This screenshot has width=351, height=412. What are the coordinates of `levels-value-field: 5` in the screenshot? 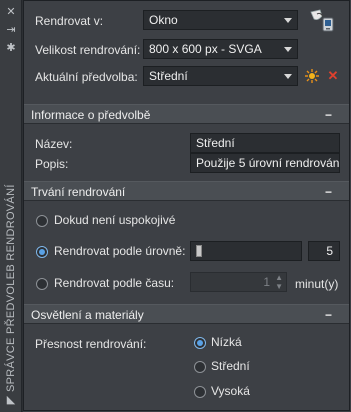 It's located at (324, 251).